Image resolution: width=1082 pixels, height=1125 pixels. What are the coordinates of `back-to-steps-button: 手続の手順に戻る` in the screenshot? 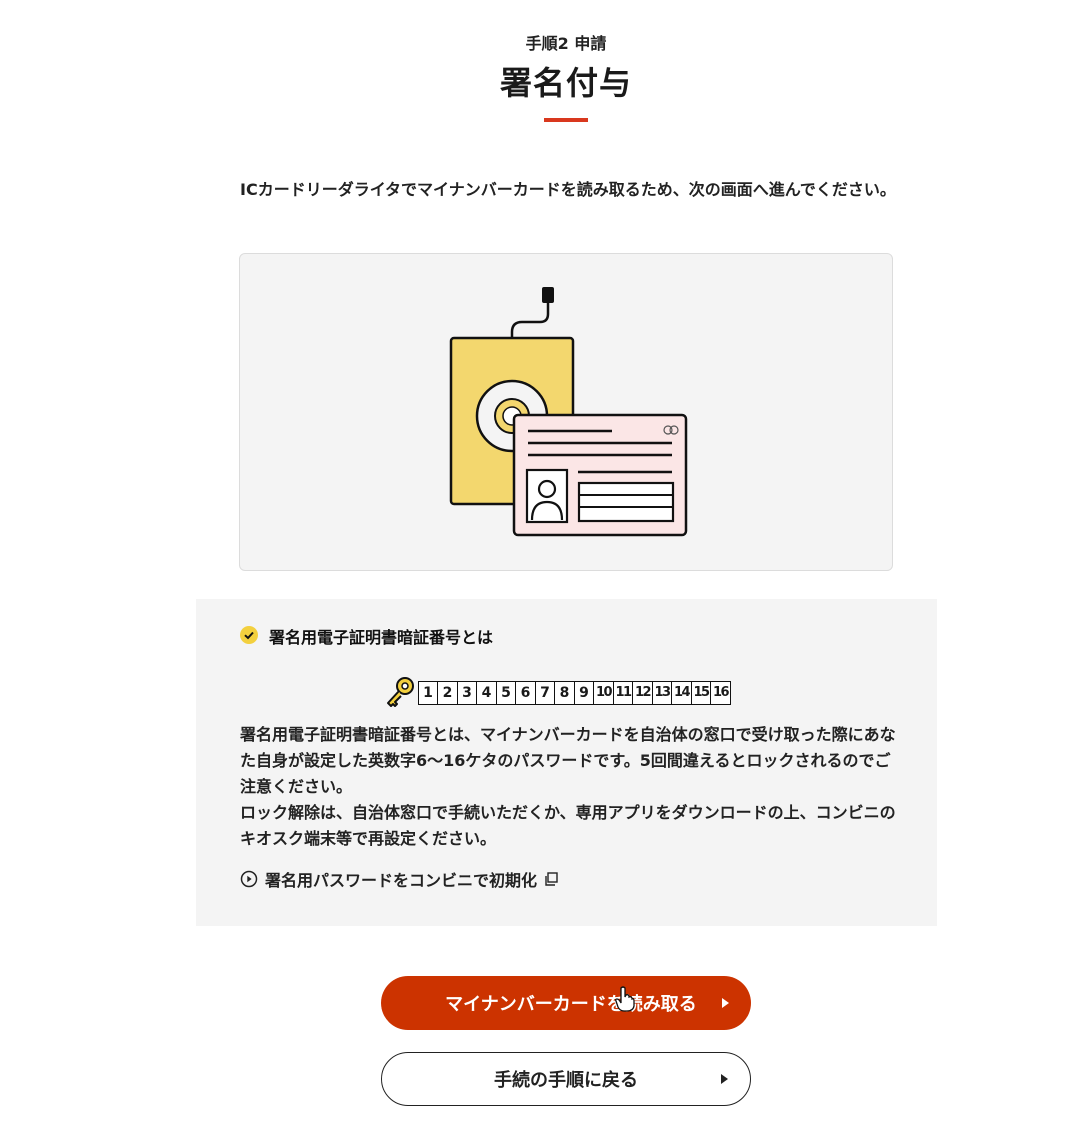 It's located at (566, 1079).